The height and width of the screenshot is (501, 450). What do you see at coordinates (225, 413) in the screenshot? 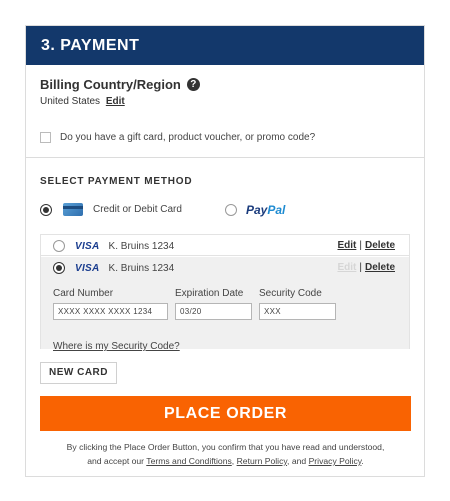
I see `place-order-button: PLACE ORDER` at bounding box center [225, 413].